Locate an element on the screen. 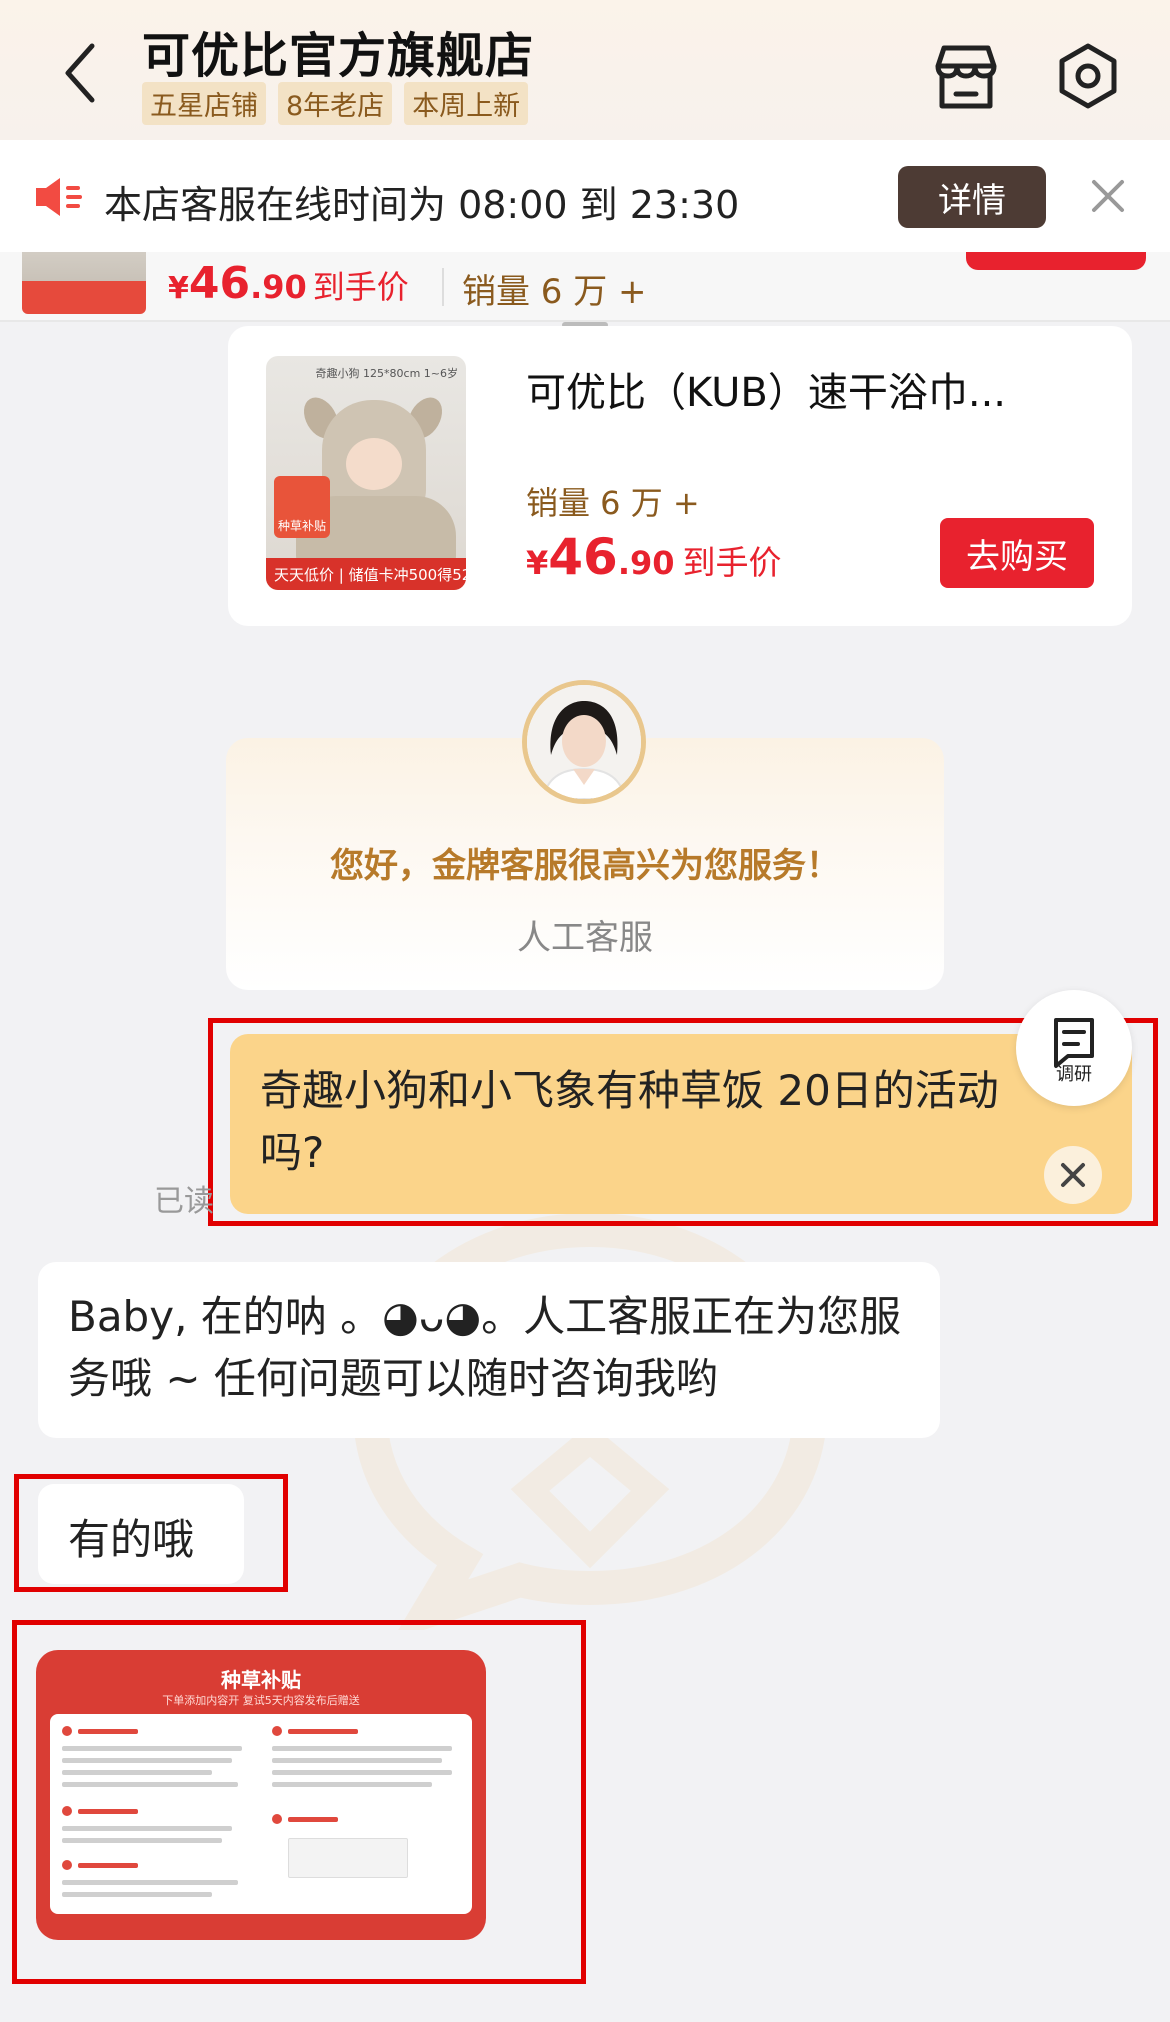 The height and width of the screenshot is (2022, 1170). survey-icon is located at coordinates (1074, 1043).